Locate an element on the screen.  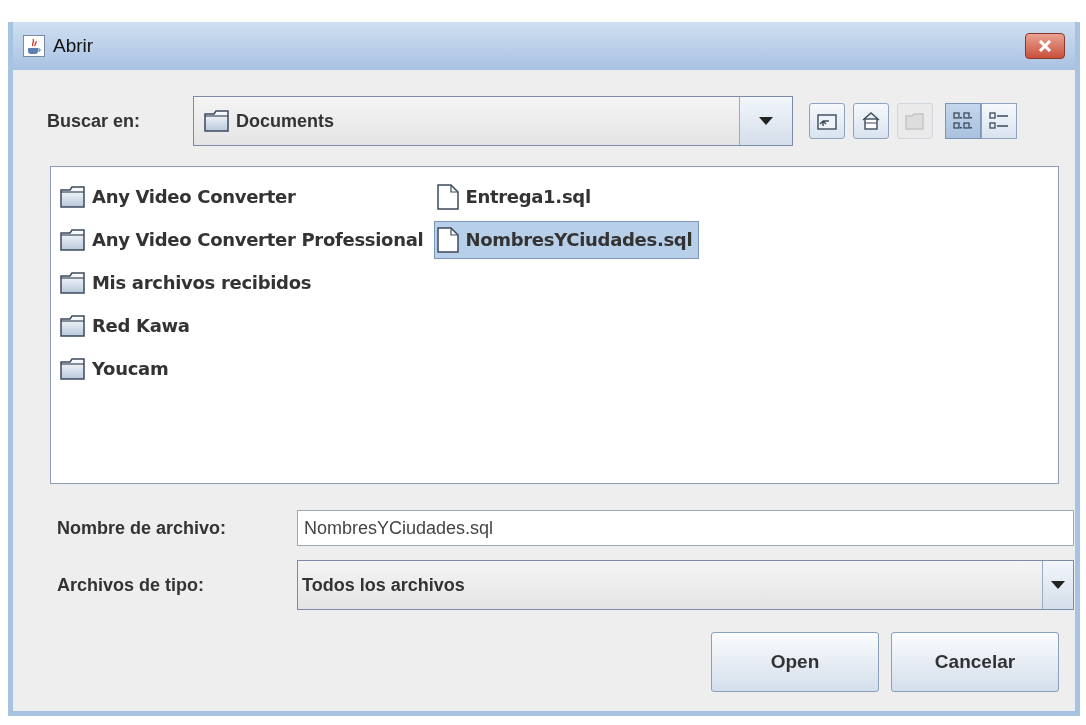
folder-item: Any Video Converter is located at coordinates (244, 196).